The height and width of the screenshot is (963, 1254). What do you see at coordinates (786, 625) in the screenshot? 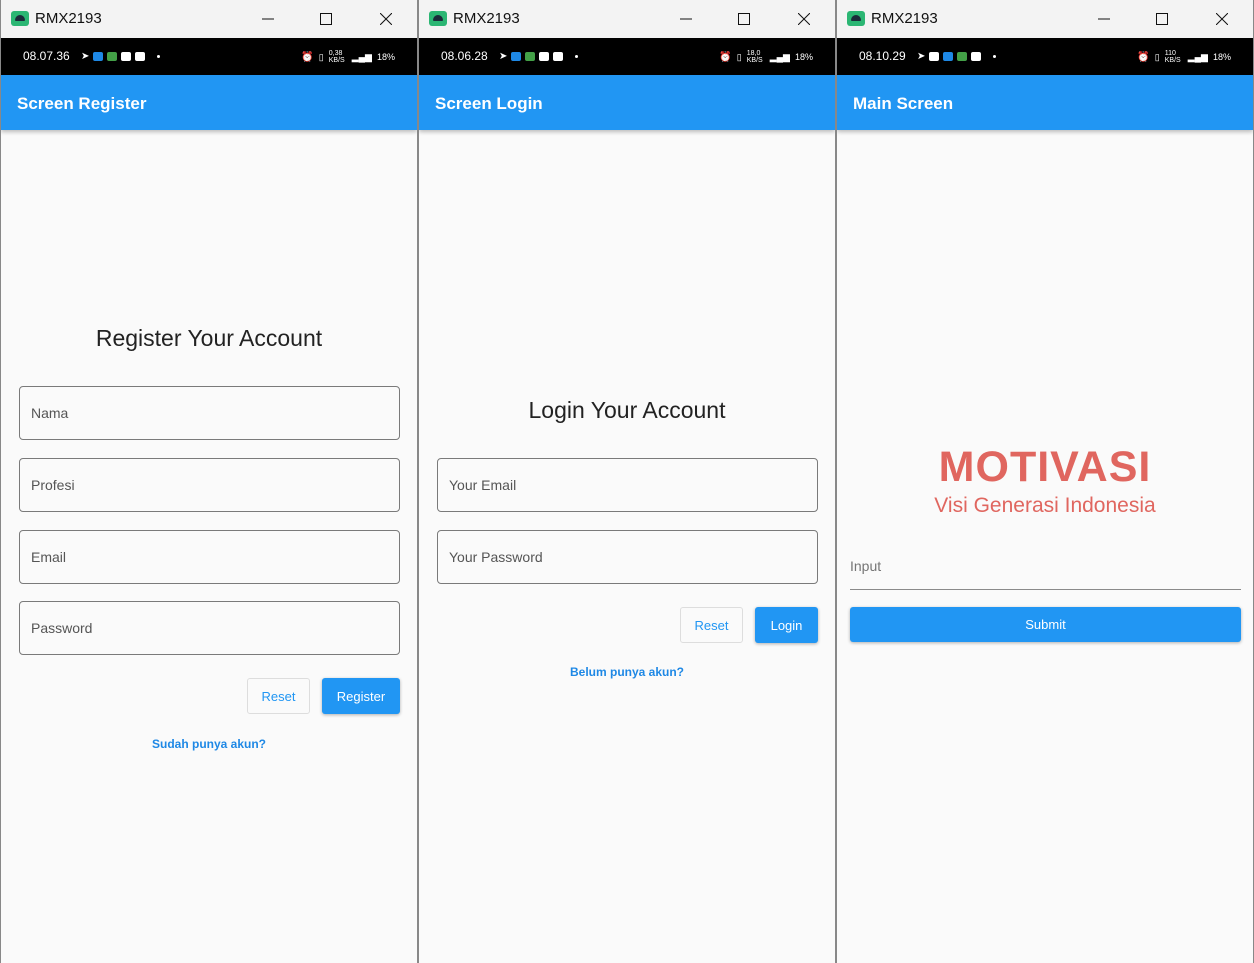
I see `login-button: Login` at bounding box center [786, 625].